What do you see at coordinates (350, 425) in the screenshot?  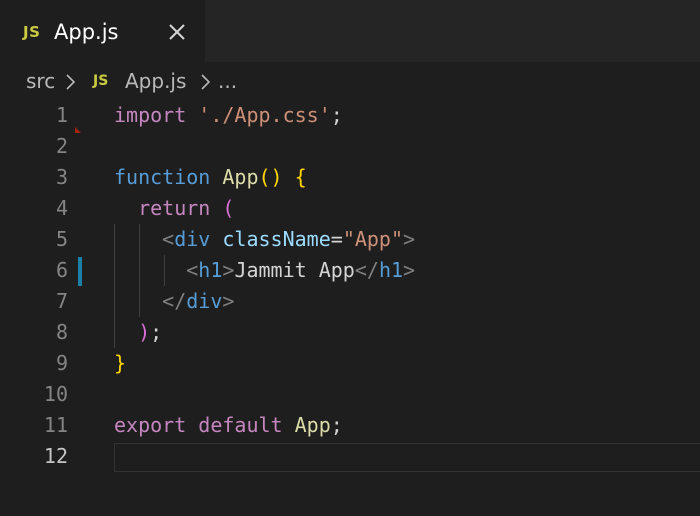 I see `code-line: 11 export default App;` at bounding box center [350, 425].